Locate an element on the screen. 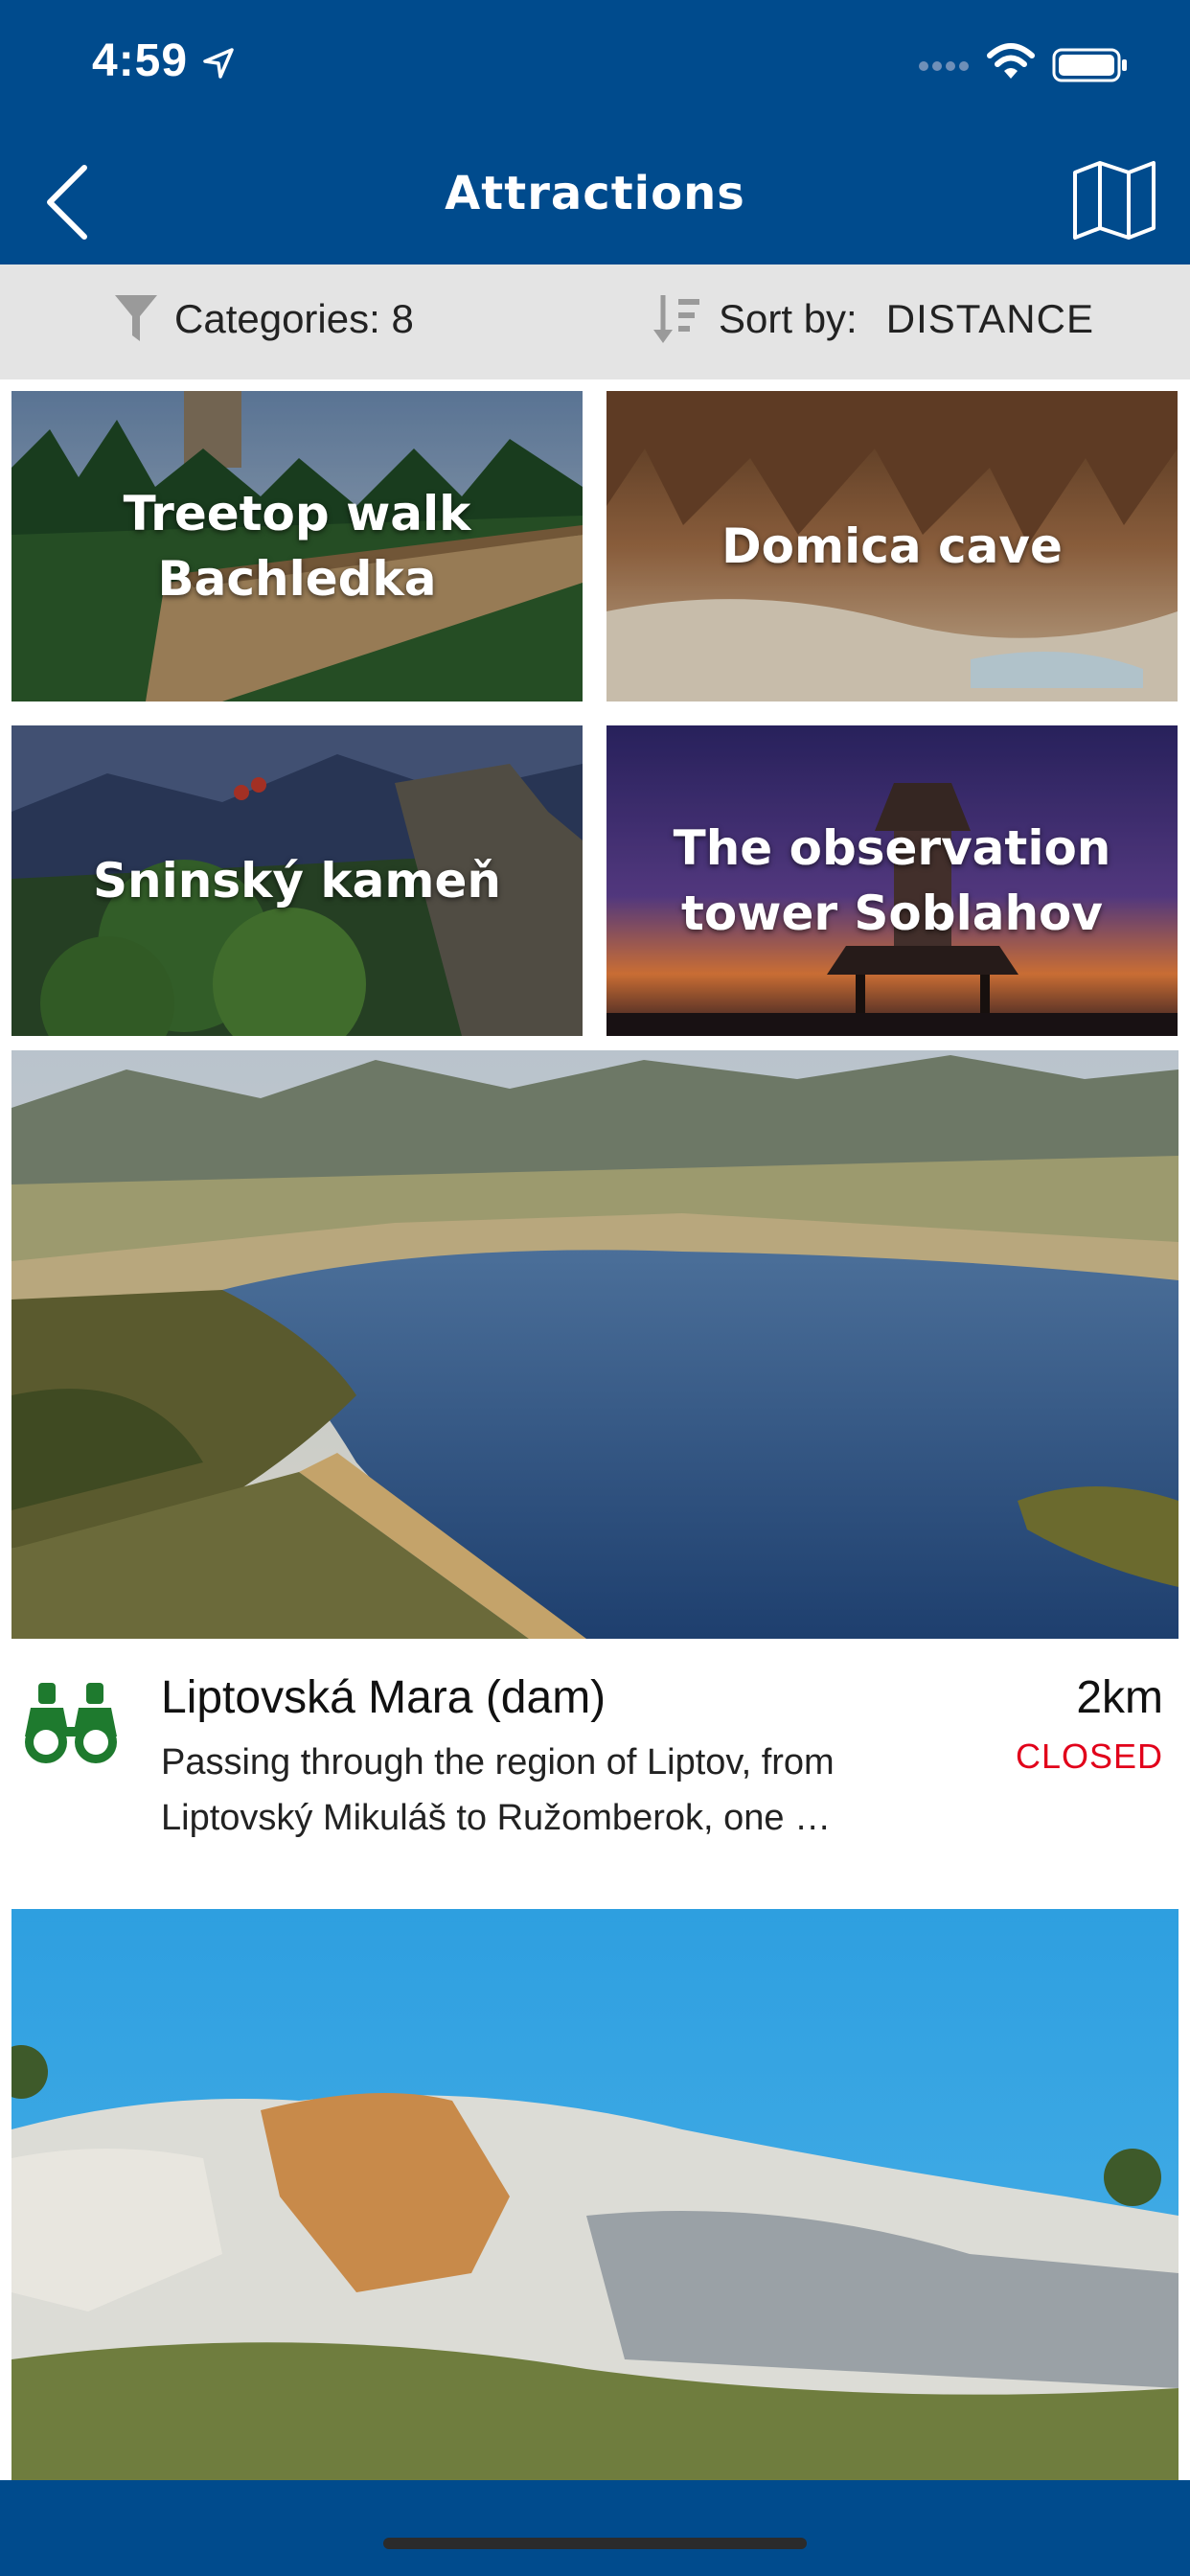  home-indicator is located at coordinates (595, 2543).